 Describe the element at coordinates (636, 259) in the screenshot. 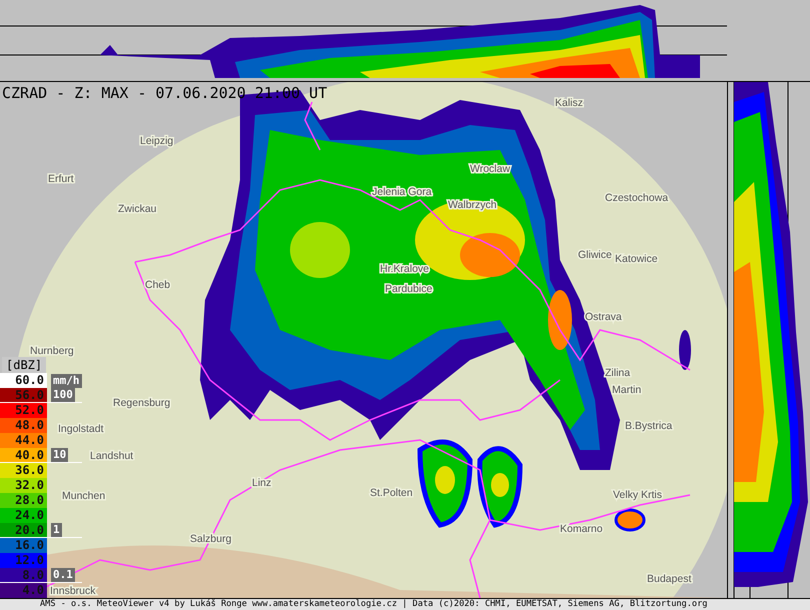

I see `city-label: Katowice` at that location.